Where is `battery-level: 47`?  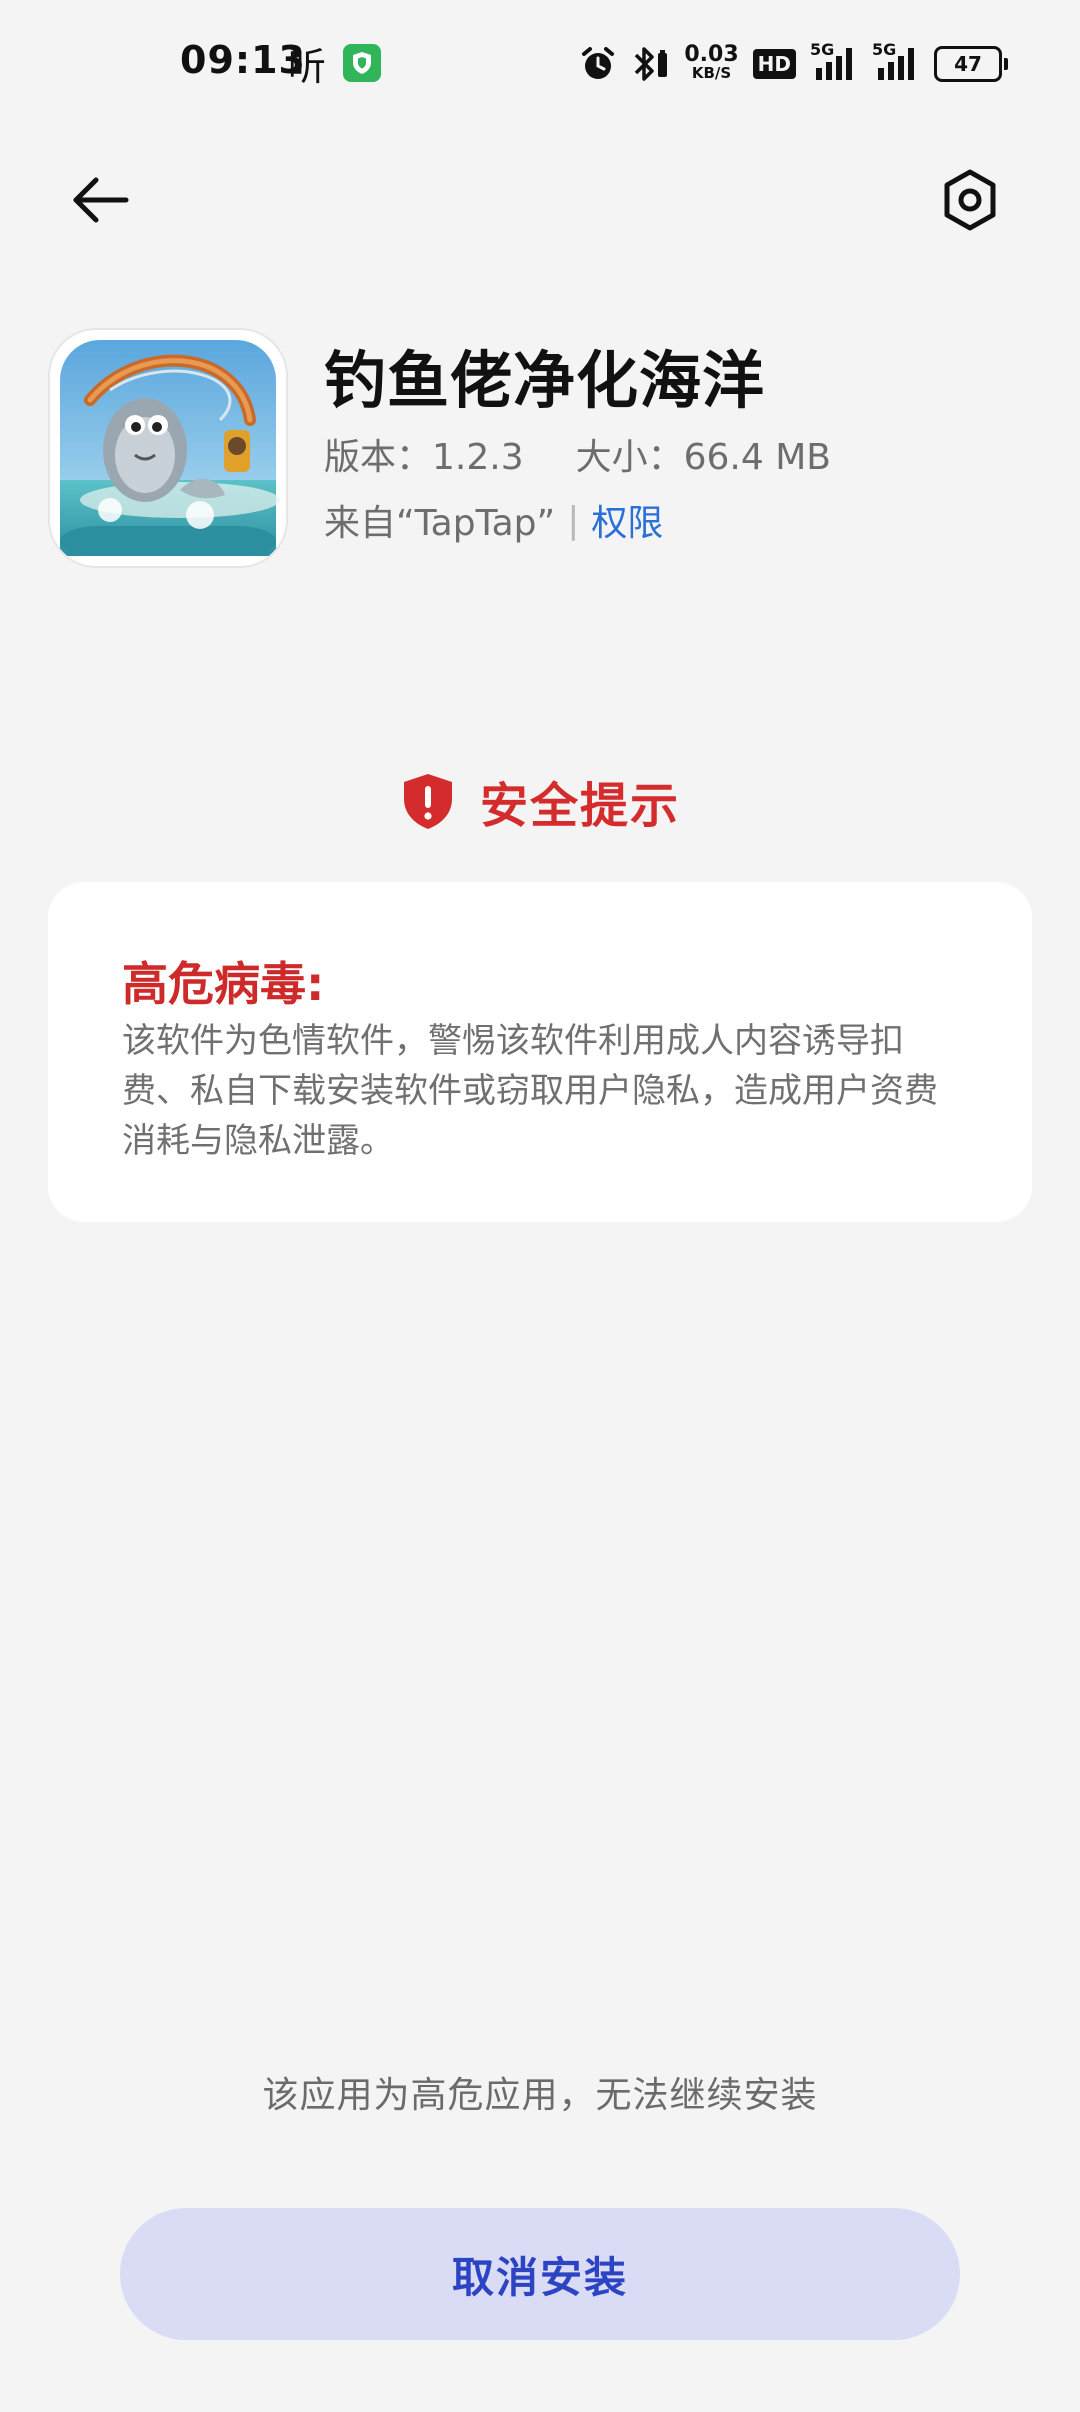
battery-level: 47 is located at coordinates (968, 64).